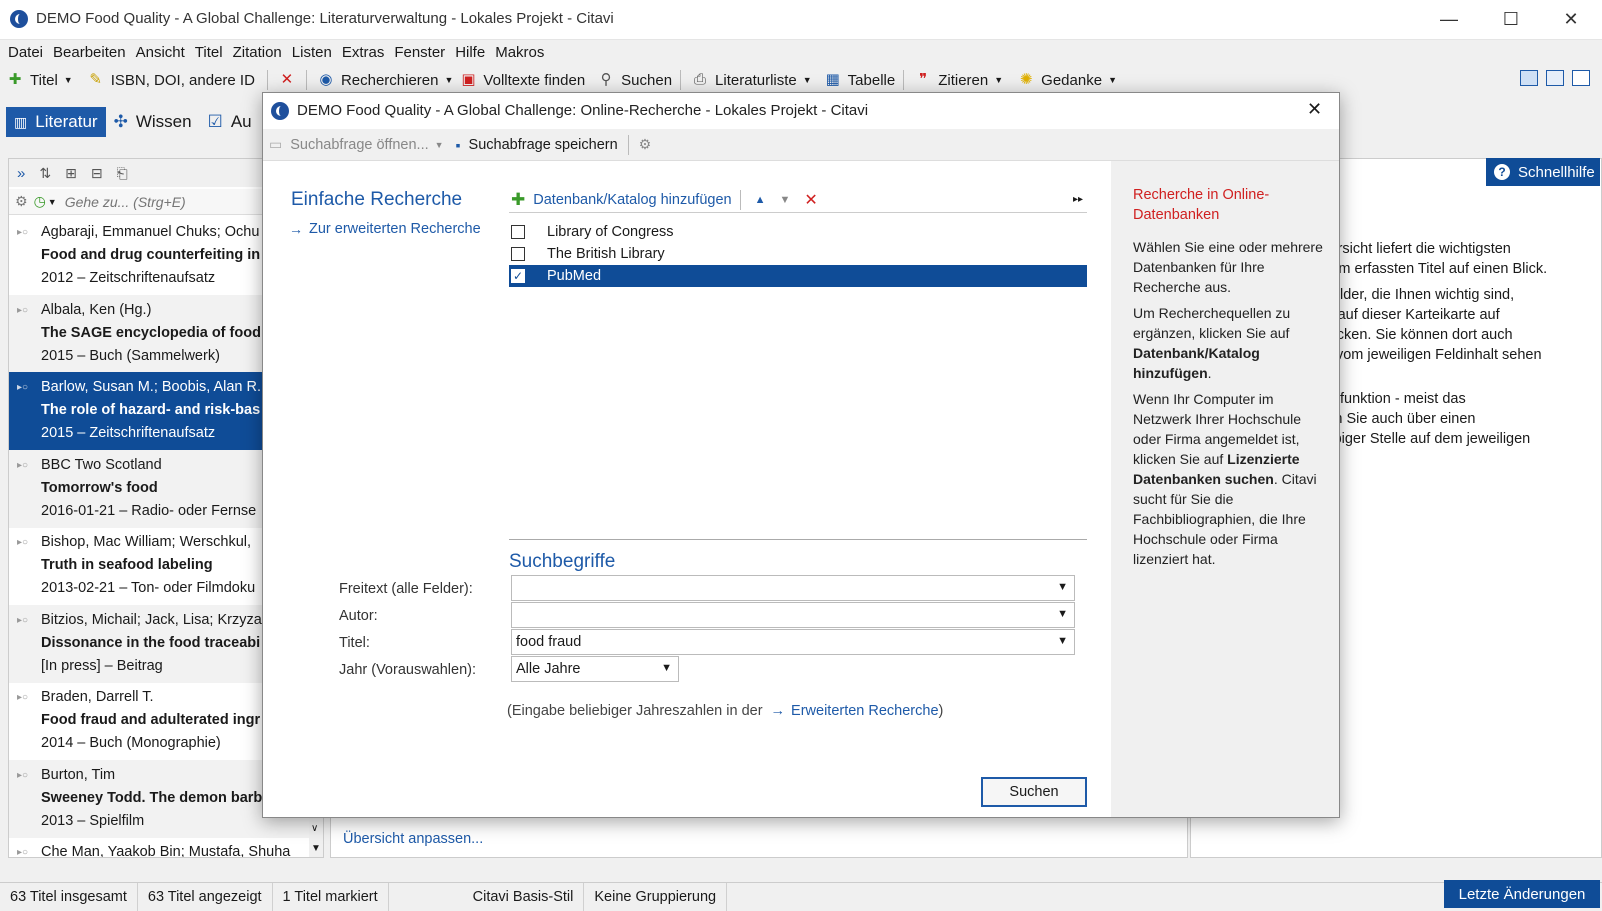 Image resolution: width=1602 pixels, height=911 pixels. Describe the element at coordinates (159, 847) in the screenshot. I see `reference-row: ▸○ Che Man, Yaakob Bin; Mustafa, Shuha` at that location.